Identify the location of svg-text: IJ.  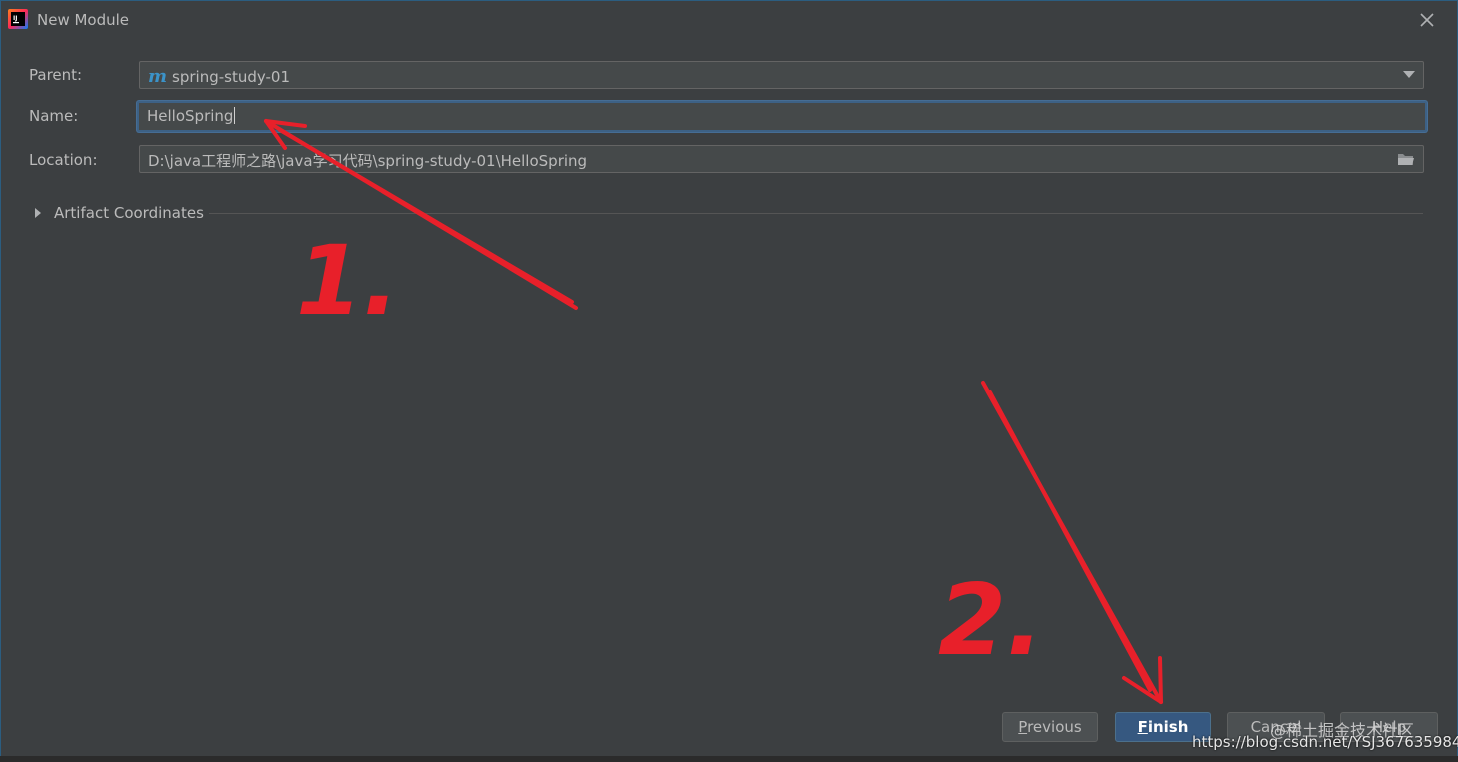
(15, 18).